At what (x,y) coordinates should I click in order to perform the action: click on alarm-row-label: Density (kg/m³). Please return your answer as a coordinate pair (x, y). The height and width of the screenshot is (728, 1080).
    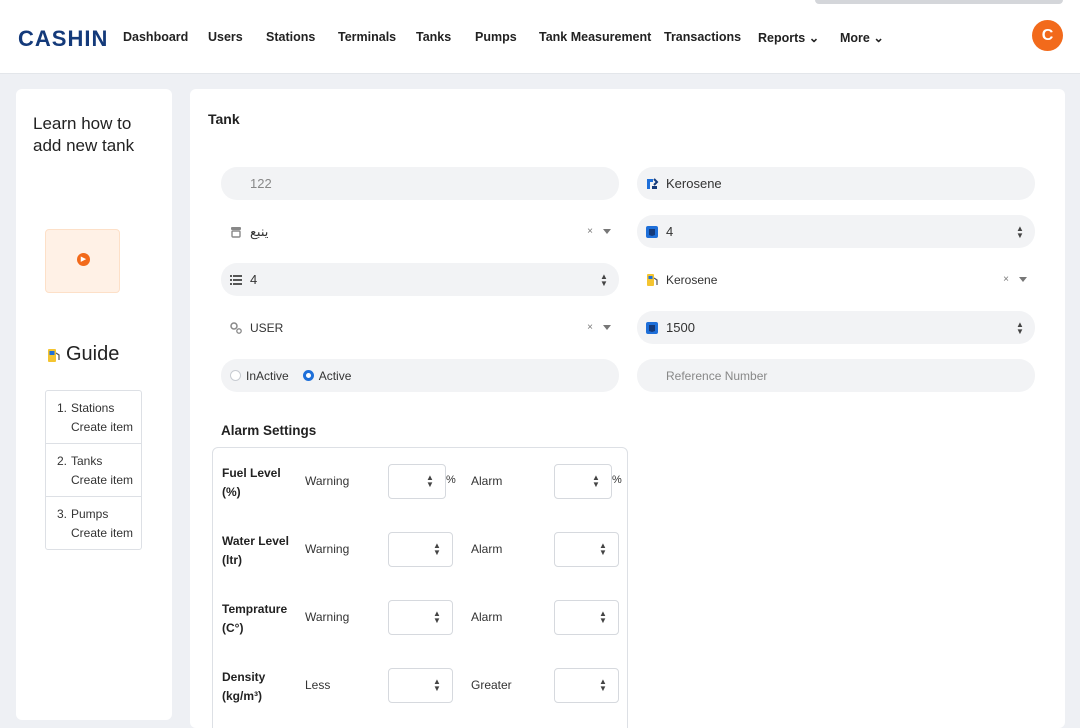
    Looking at the image, I should click on (244, 686).